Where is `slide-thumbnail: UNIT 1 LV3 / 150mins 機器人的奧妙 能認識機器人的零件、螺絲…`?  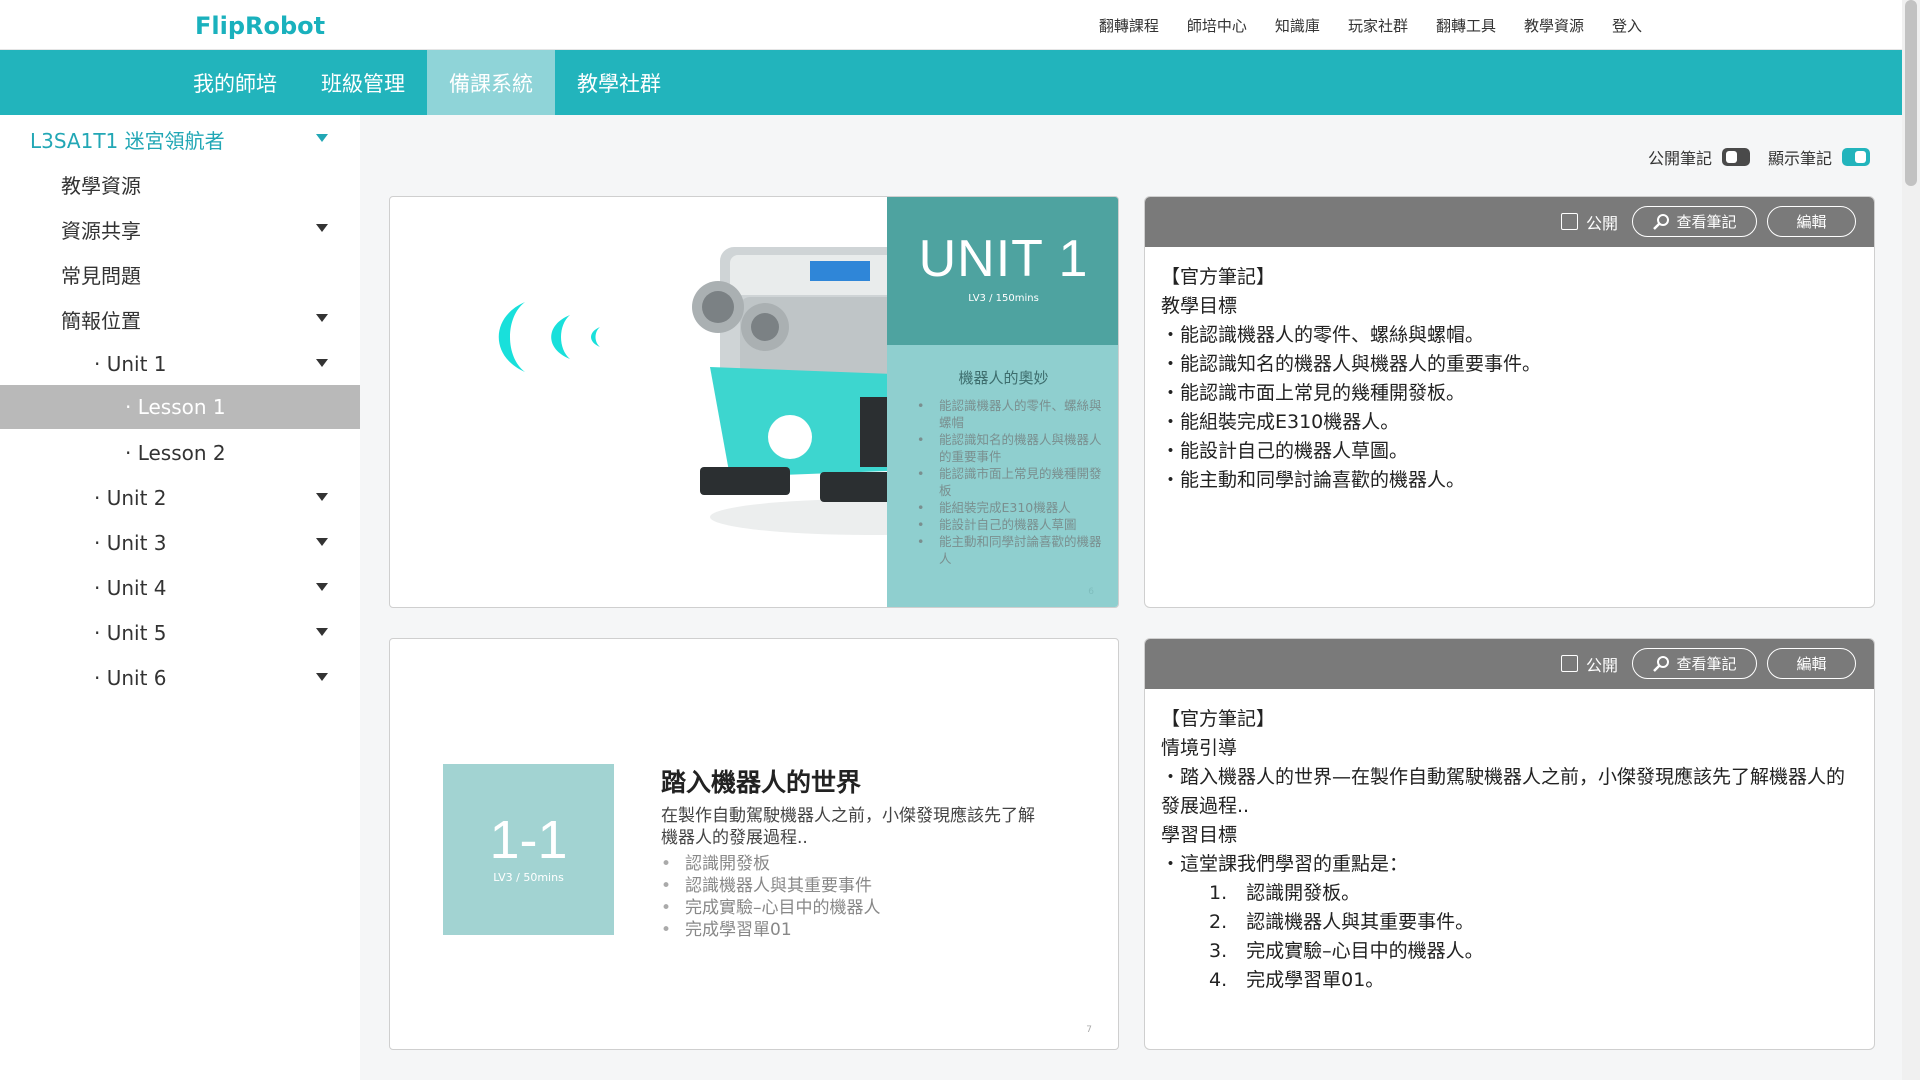 slide-thumbnail: UNIT 1 LV3 / 150mins 機器人的奧妙 能認識機器人的零件、螺絲… is located at coordinates (754, 402).